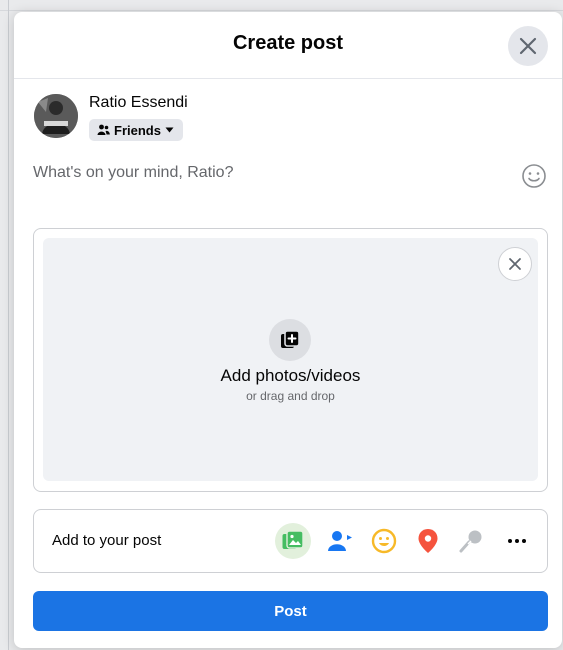 This screenshot has width=563, height=650. I want to click on microphone-button, so click(471, 541).